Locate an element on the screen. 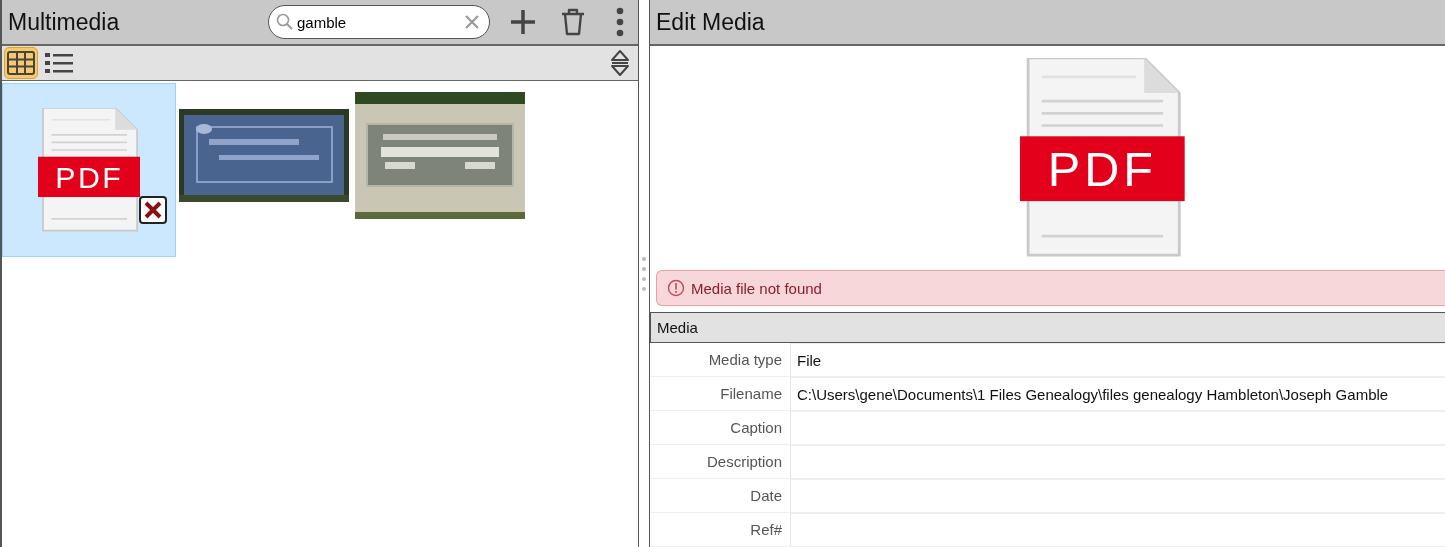 The width and height of the screenshot is (1445, 547). section-header: Media is located at coordinates (1047, 327).